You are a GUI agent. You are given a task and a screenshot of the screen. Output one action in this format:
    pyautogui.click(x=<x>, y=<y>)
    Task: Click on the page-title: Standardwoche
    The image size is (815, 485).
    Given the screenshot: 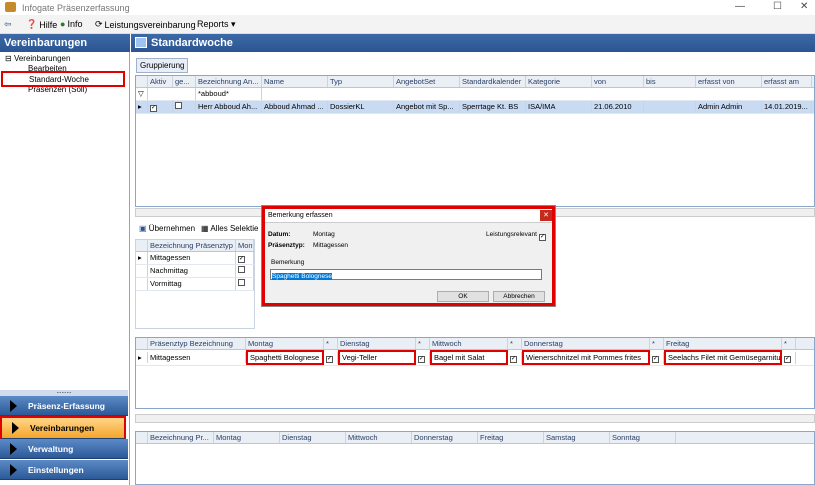 What is the action you would take?
    pyautogui.click(x=473, y=43)
    